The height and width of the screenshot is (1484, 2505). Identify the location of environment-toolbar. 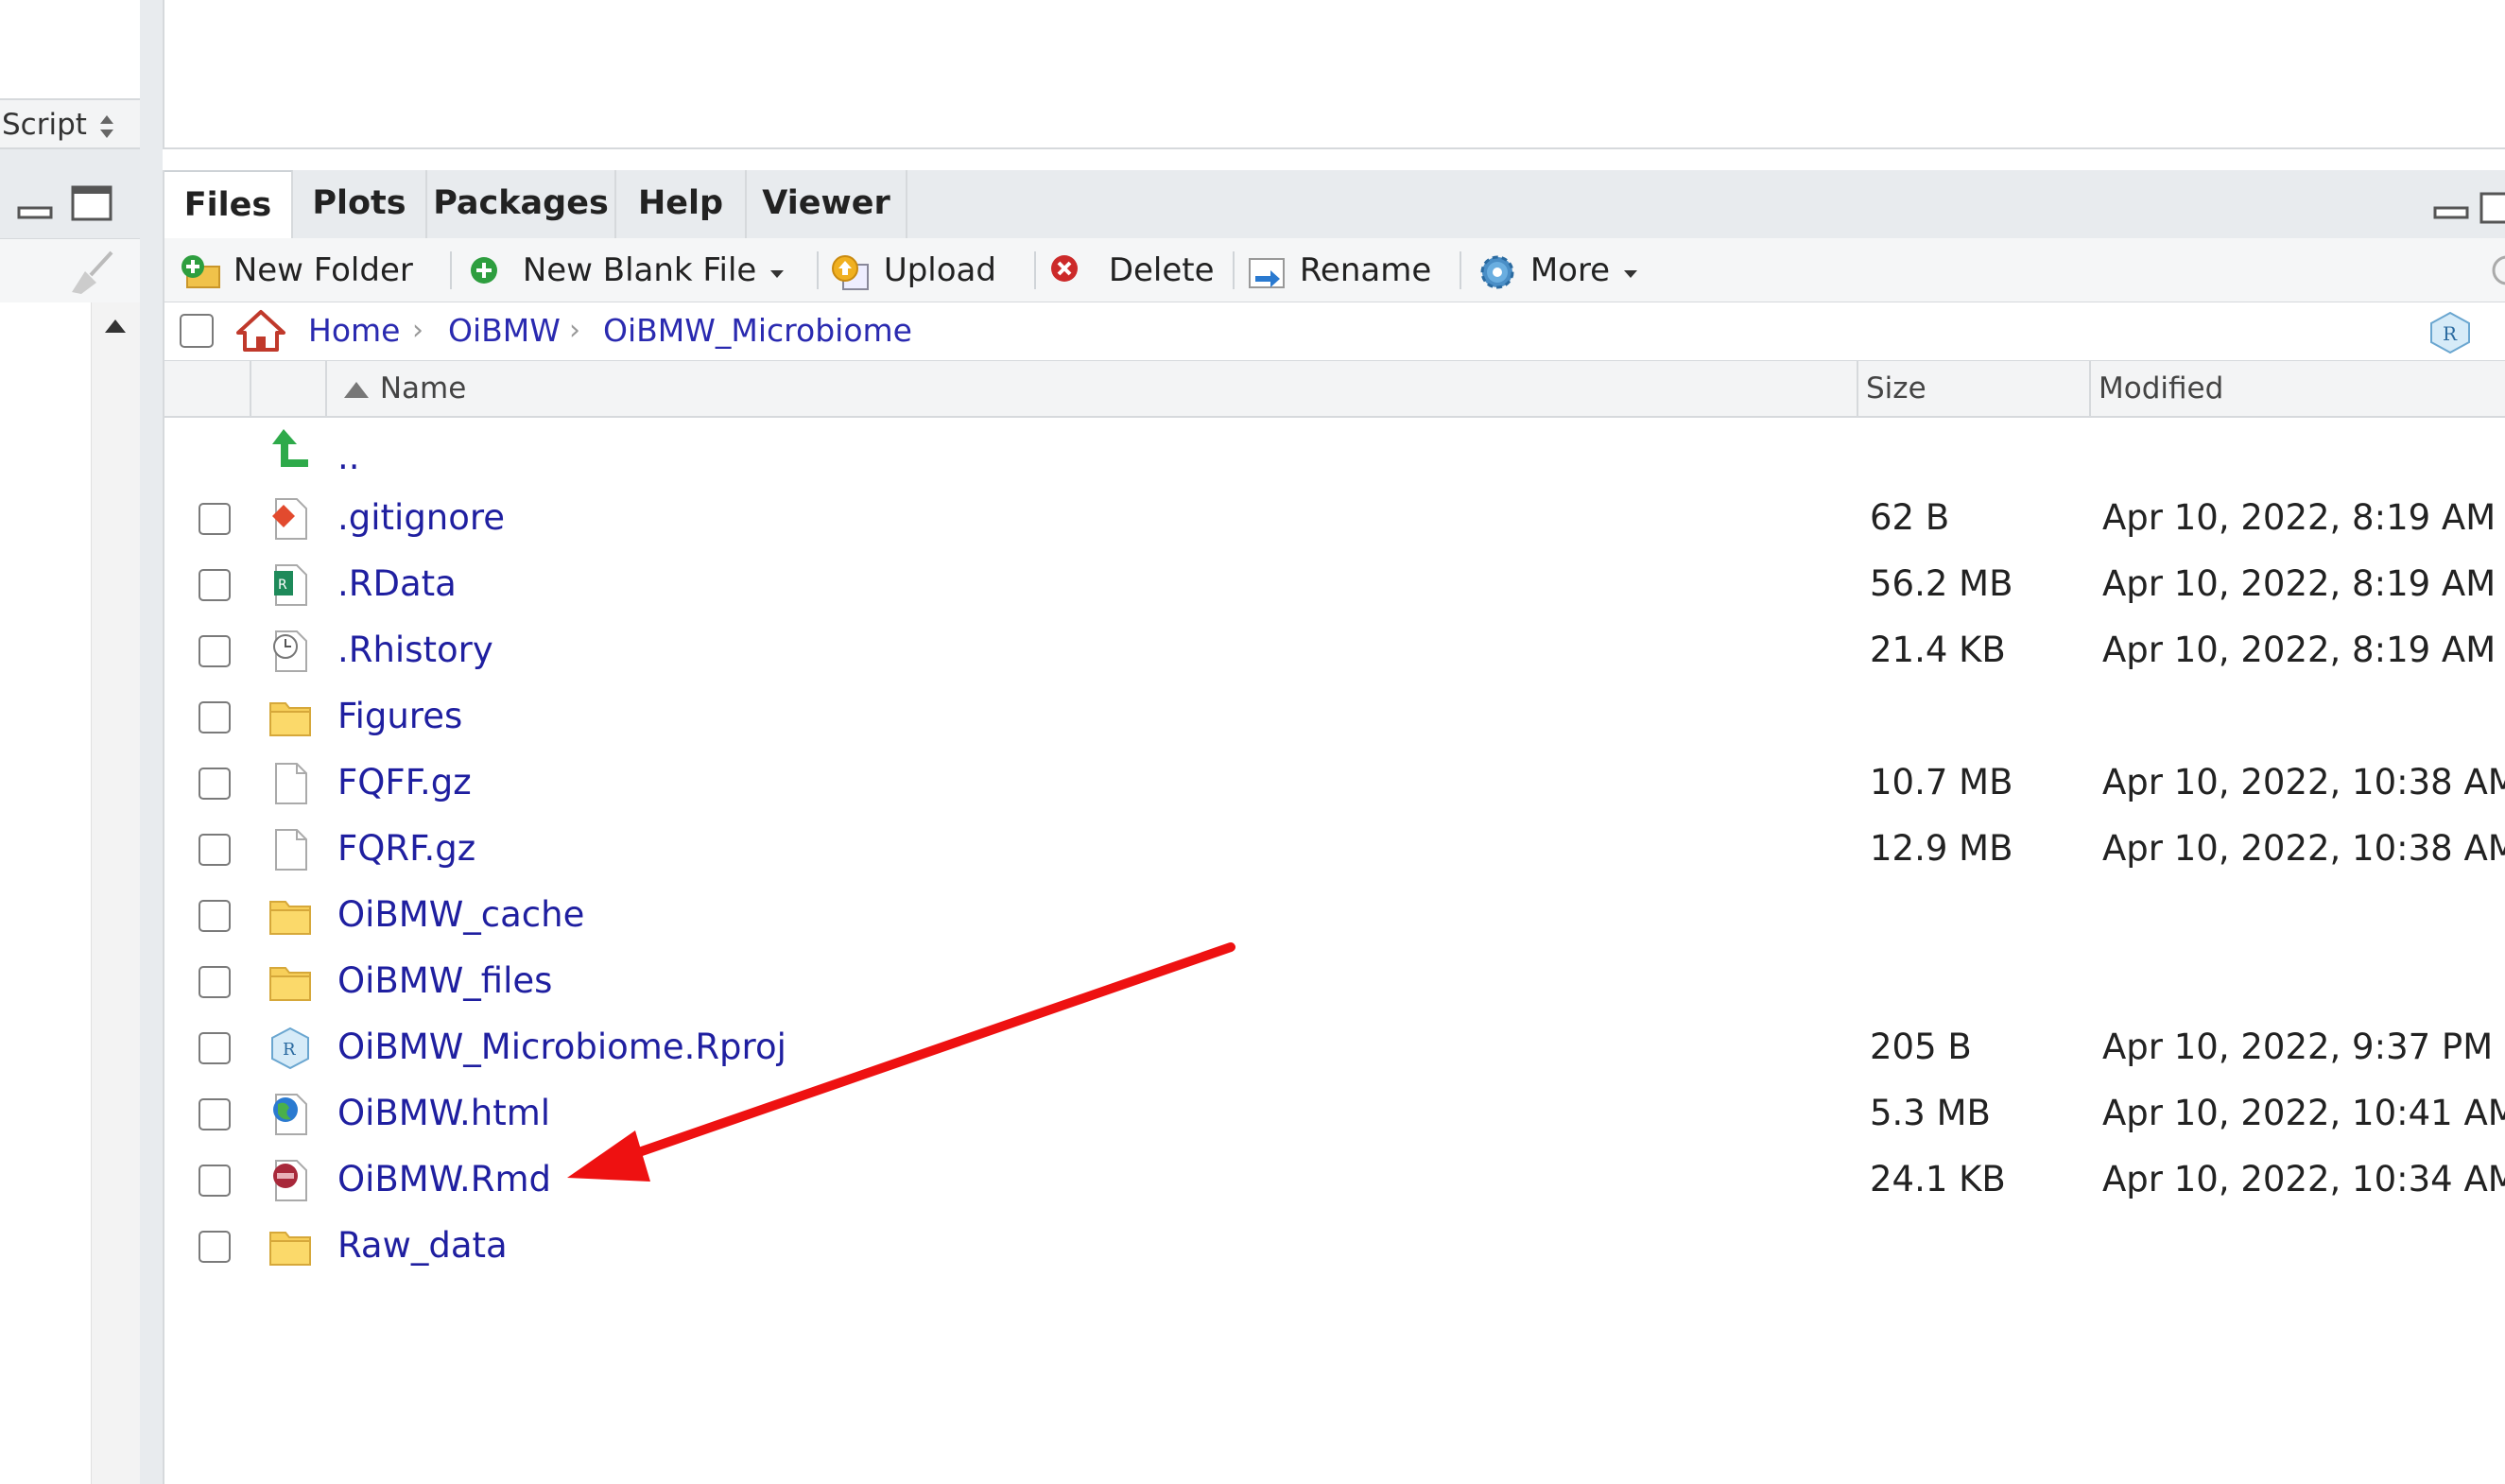
(70, 271).